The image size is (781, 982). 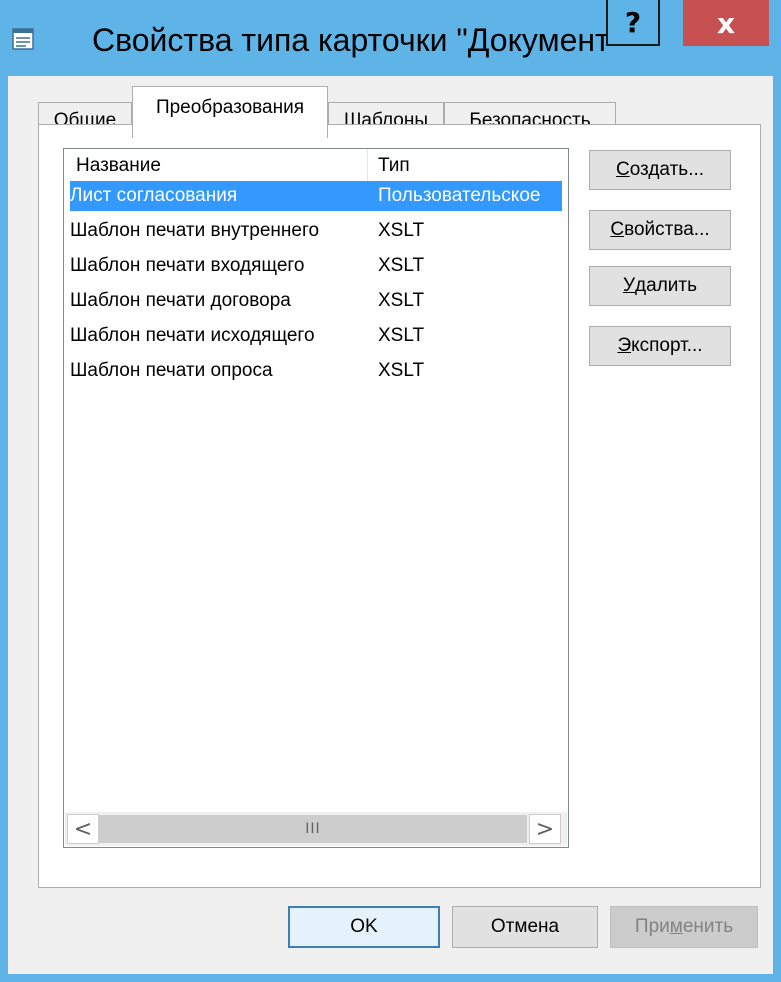 I want to click on item-name: Шаблон печати исходящего, so click(x=192, y=335).